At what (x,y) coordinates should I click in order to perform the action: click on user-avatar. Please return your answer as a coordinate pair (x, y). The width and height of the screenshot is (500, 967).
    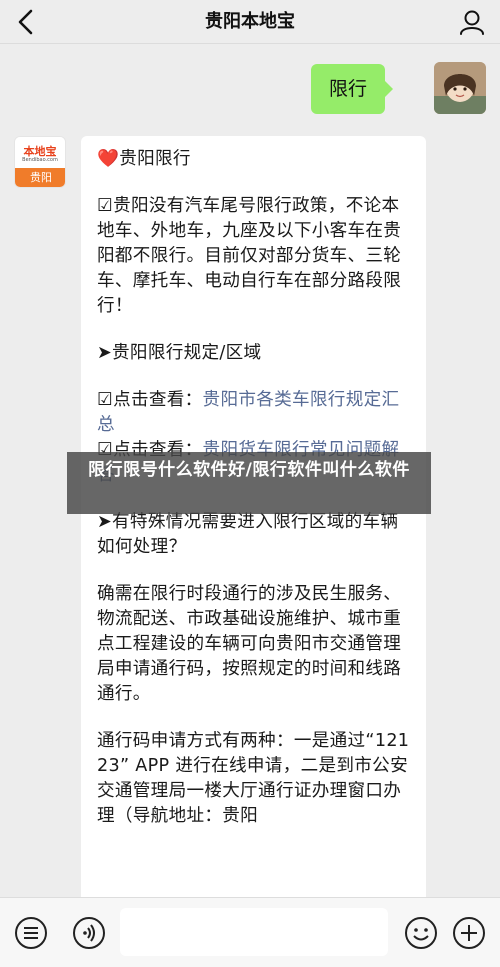
    Looking at the image, I should click on (460, 88).